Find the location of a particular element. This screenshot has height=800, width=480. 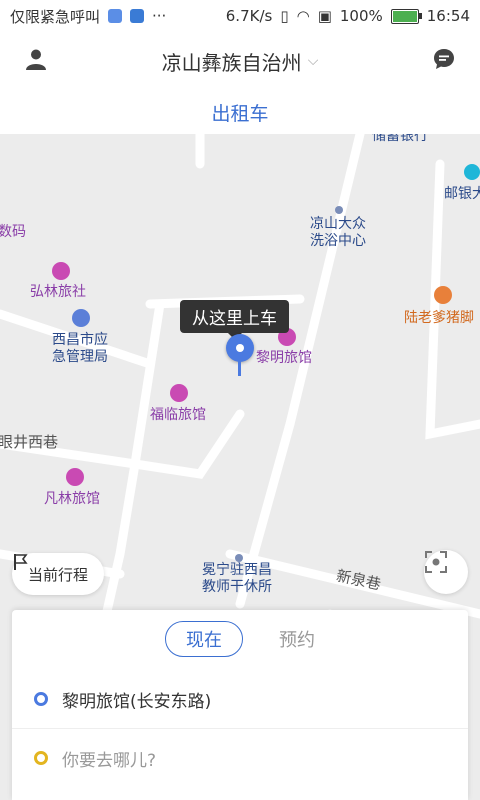

mode-now-button: 现在 is located at coordinates (204, 639).